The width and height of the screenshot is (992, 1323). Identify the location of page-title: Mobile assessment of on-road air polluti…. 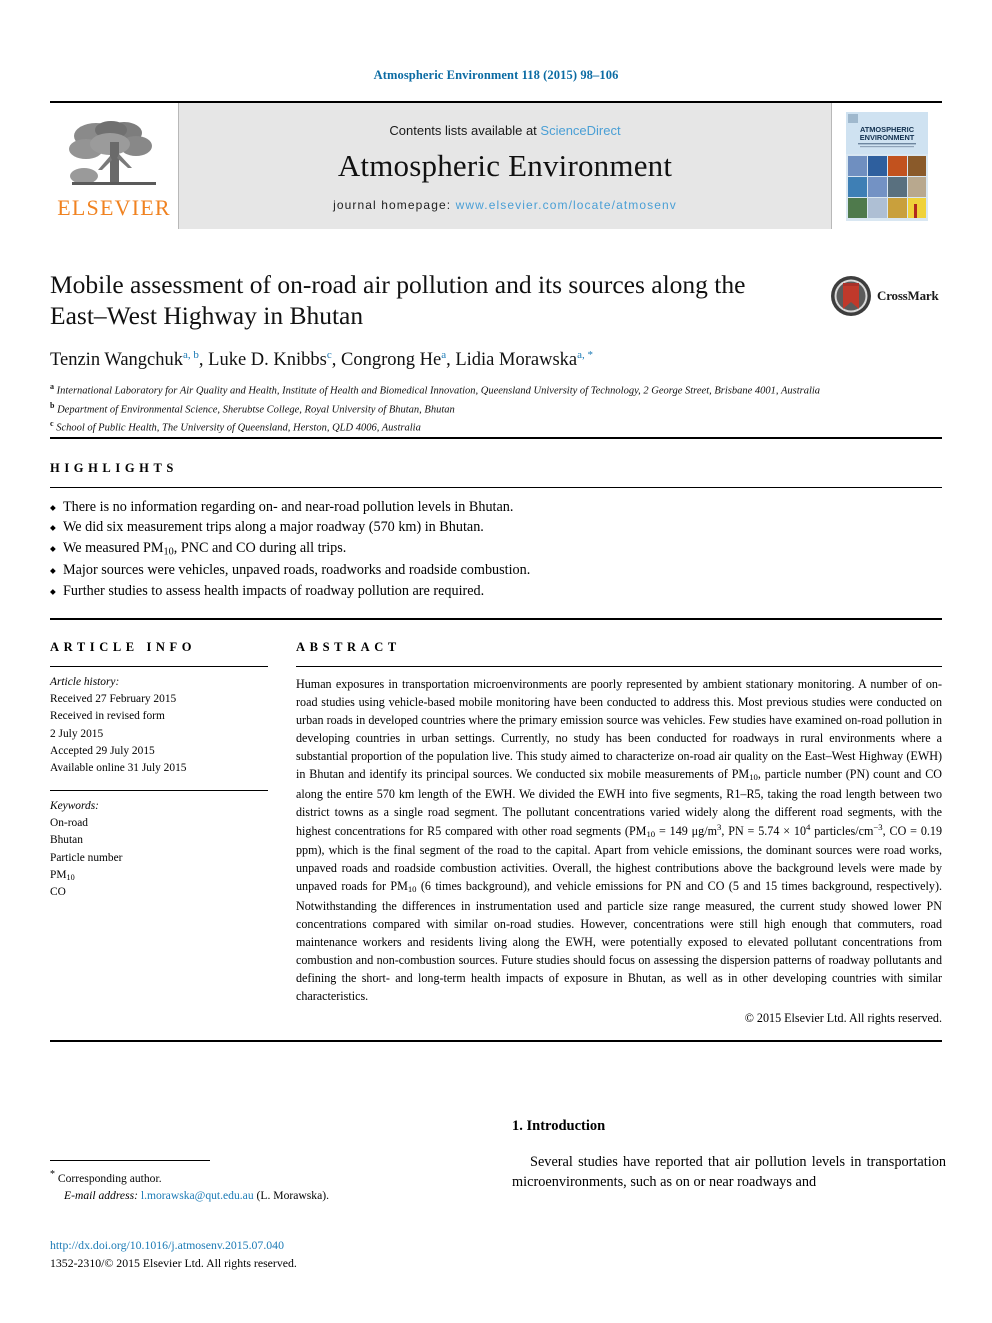
(398, 300).